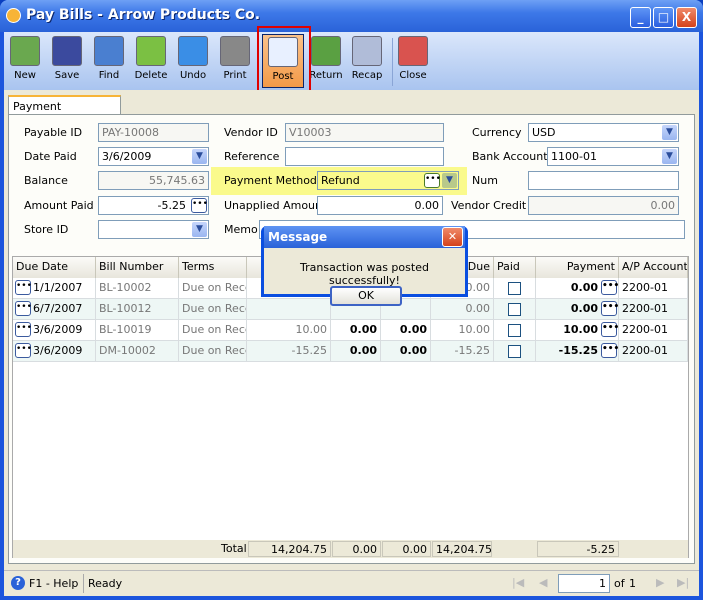  Describe the element at coordinates (619, 583) in the screenshot. I see `of-label: of` at that location.